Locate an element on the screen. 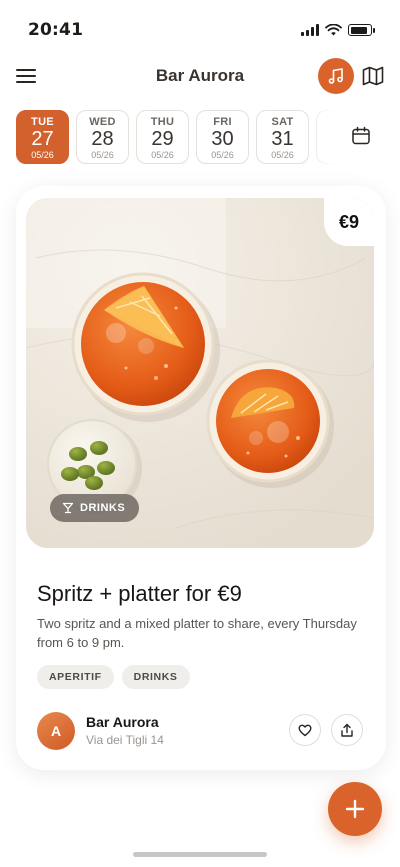 The width and height of the screenshot is (400, 867). share-icon is located at coordinates (347, 730).